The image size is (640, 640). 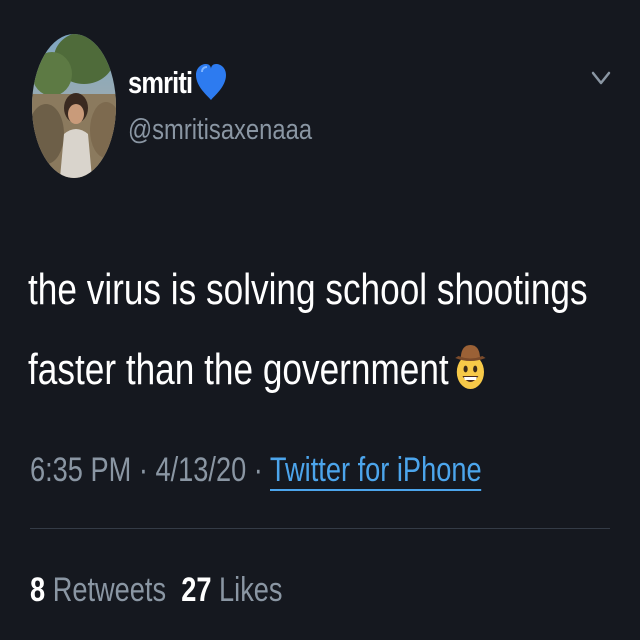 I want to click on likes-stat: 27 Likes, so click(x=231, y=590).